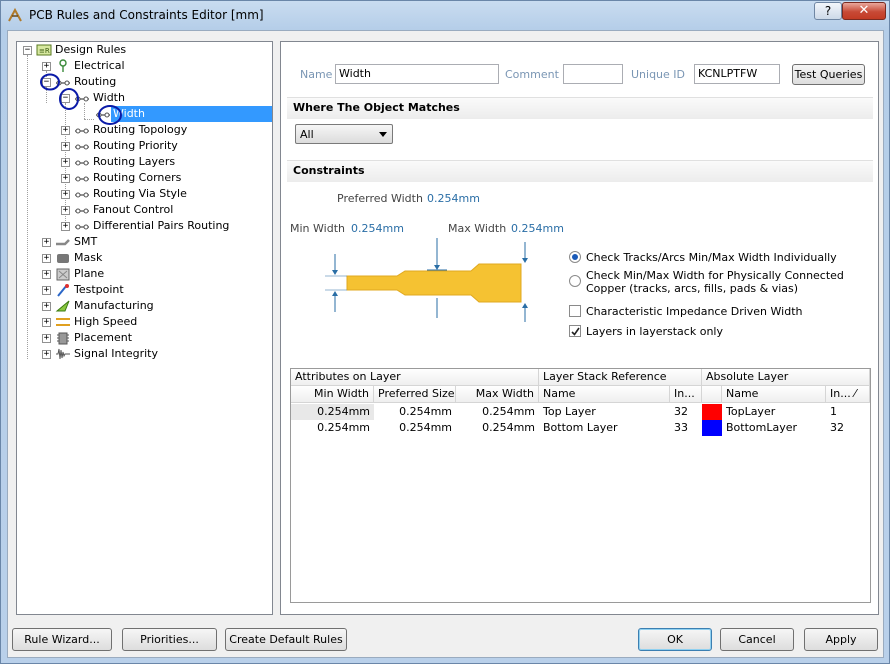  I want to click on tree-item-routing-via-style: + Routing Via Style, so click(144, 194).